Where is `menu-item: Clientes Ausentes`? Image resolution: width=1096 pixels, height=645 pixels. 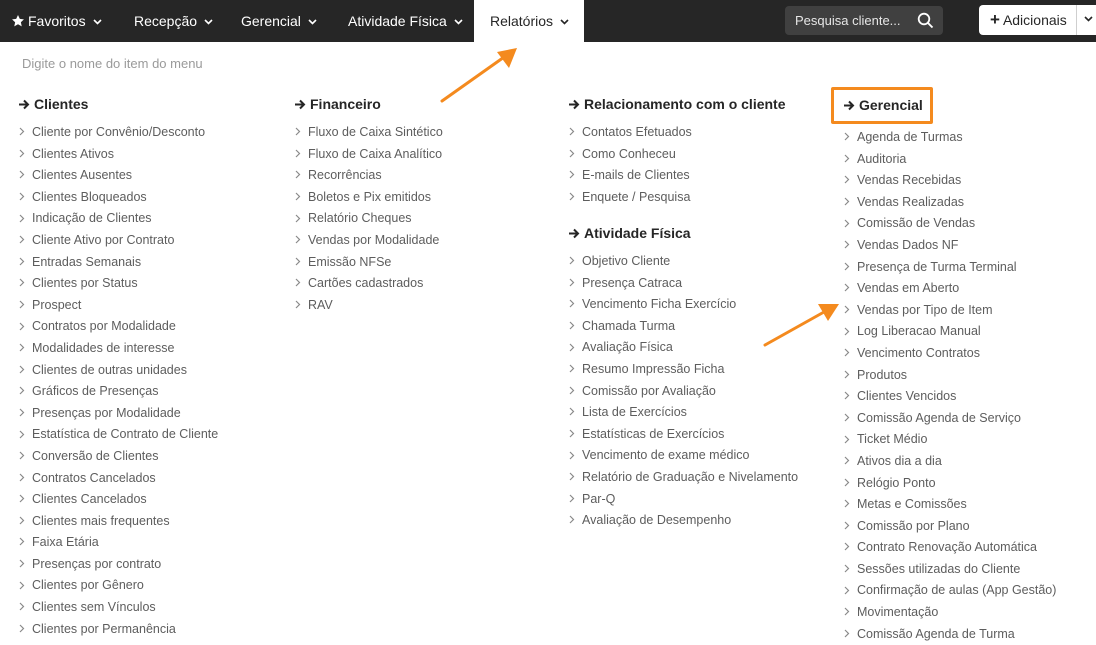 menu-item: Clientes Ausentes is located at coordinates (118, 176).